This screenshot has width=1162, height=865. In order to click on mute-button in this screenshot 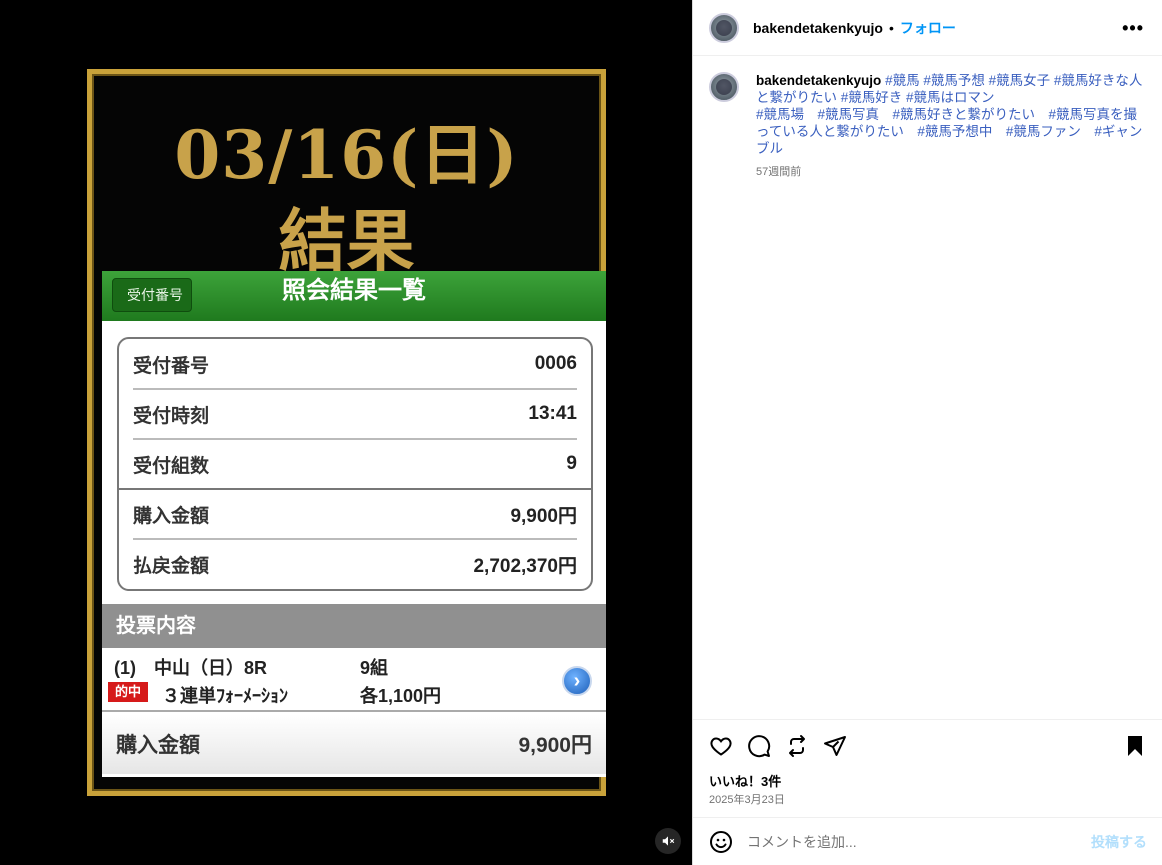, I will do `click(668, 841)`.